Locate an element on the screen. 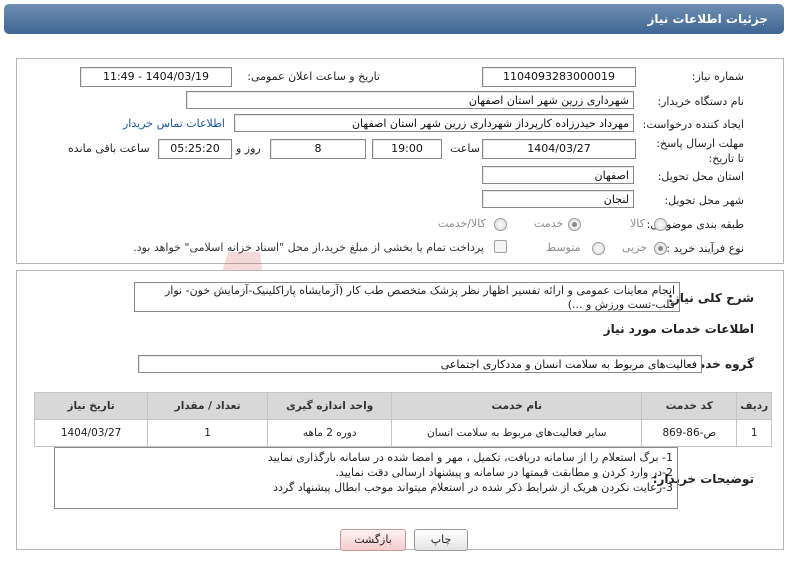 The height and width of the screenshot is (566, 788). col-row: ردیف is located at coordinates (754, 406).